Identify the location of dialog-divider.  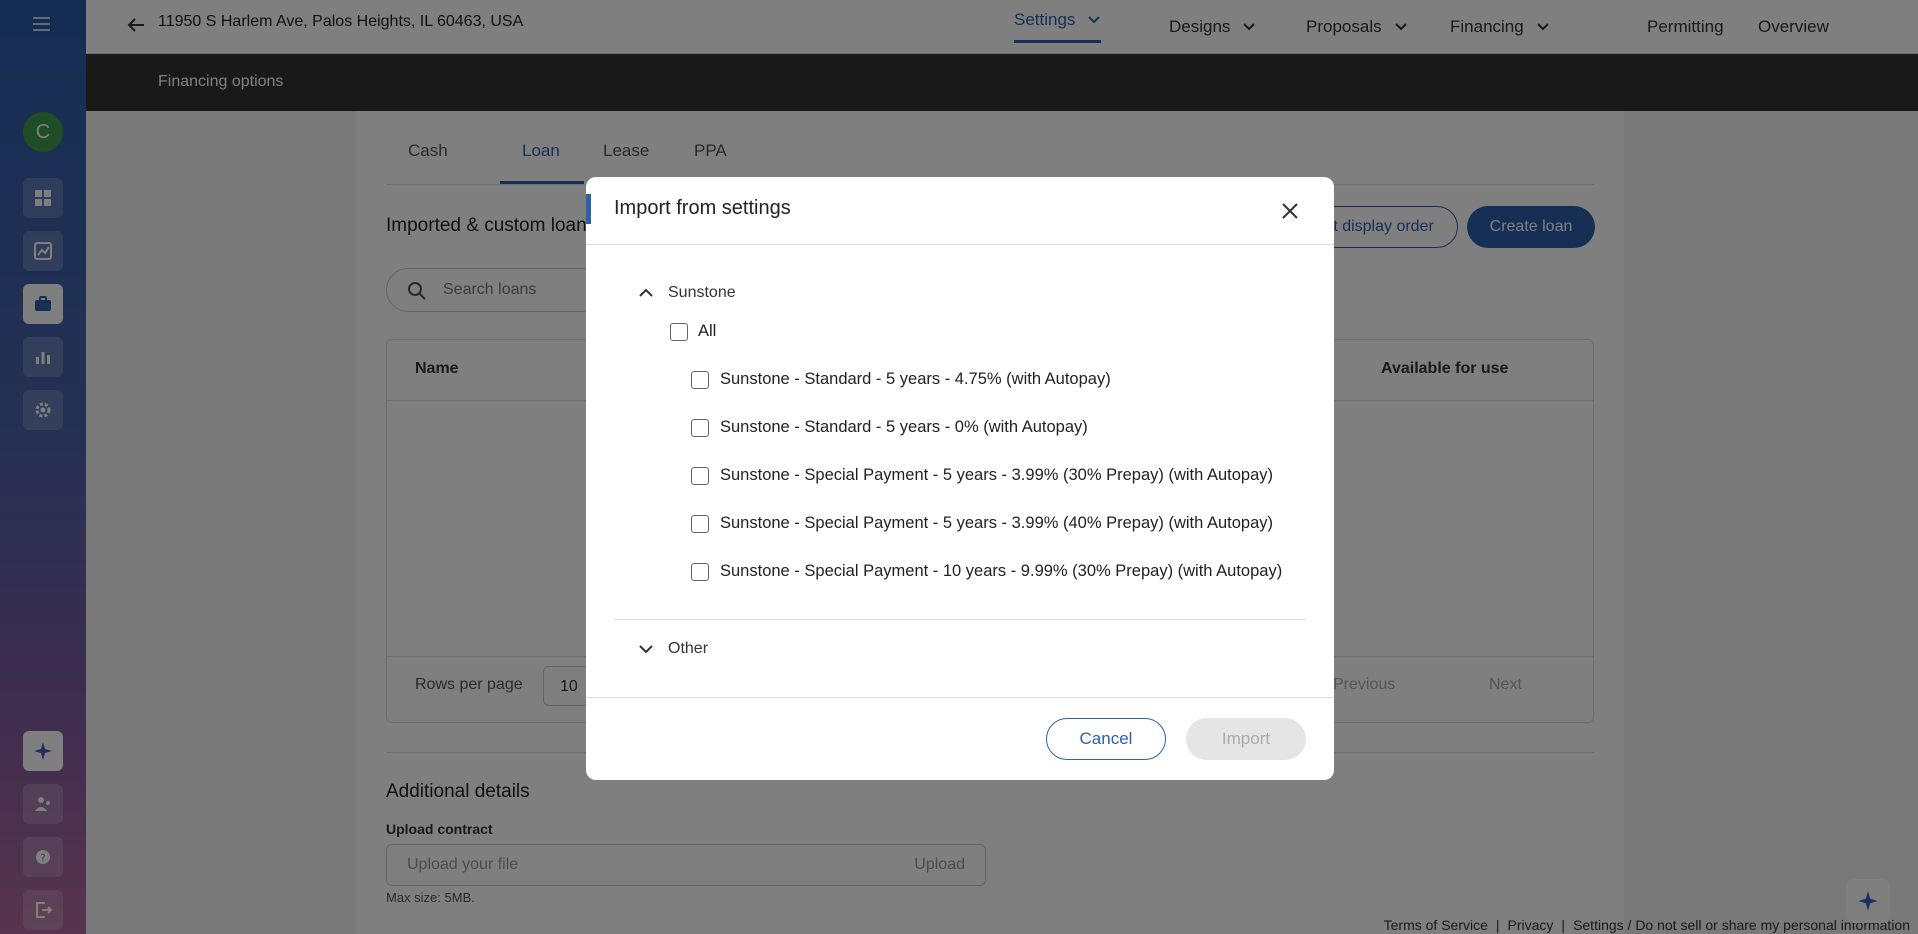
(960, 244).